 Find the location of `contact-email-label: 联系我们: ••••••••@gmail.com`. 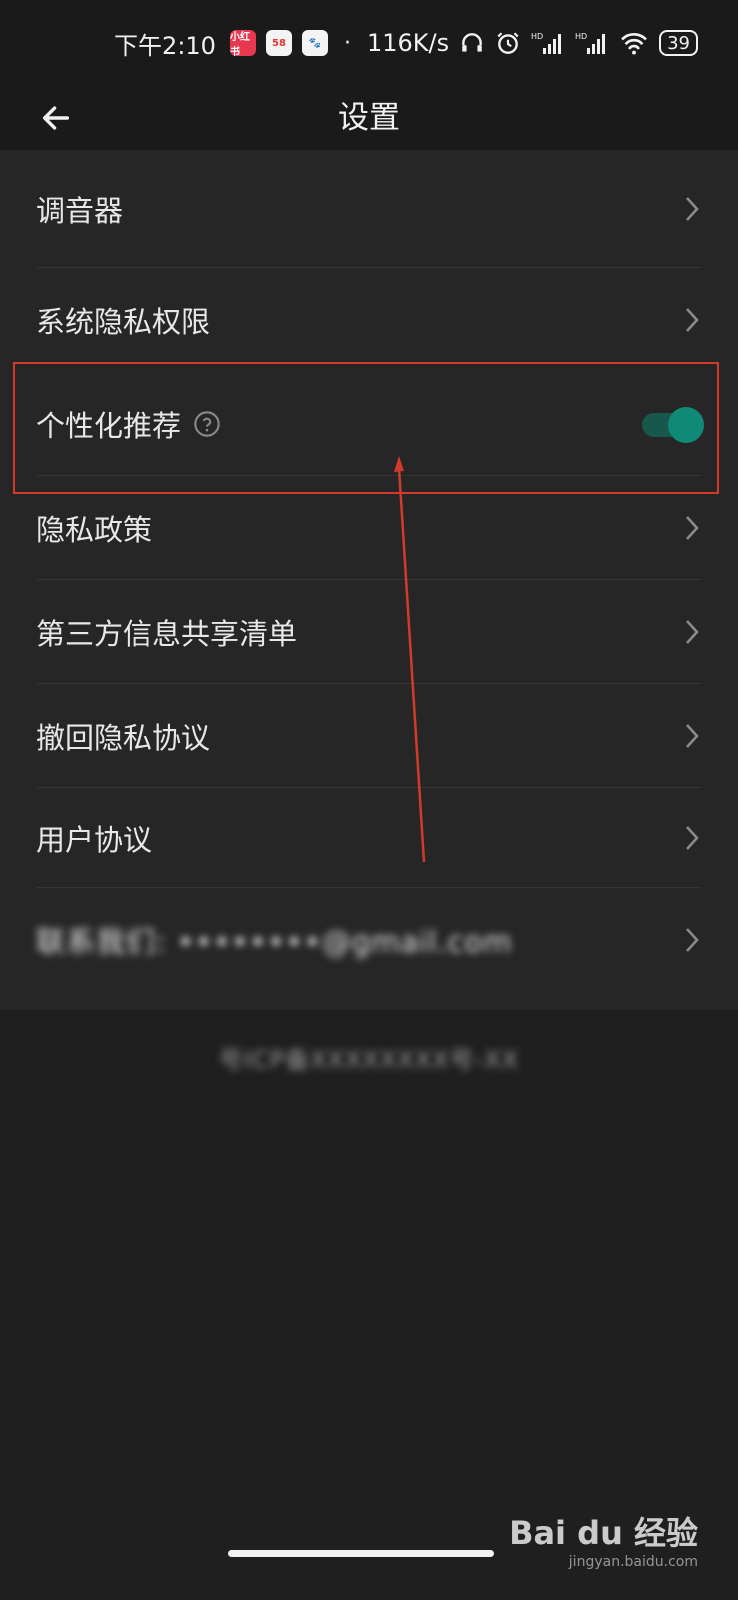

contact-email-label: 联系我们: ••••••••@gmail.com is located at coordinates (274, 942).